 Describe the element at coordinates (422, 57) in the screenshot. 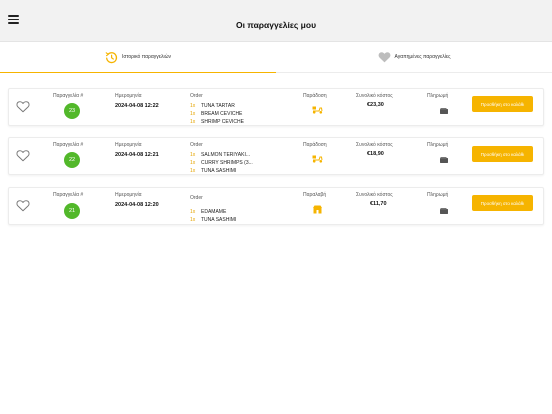

I see `tab-favorite-orders-label: Αγαπημένες παραγγελίες` at that location.